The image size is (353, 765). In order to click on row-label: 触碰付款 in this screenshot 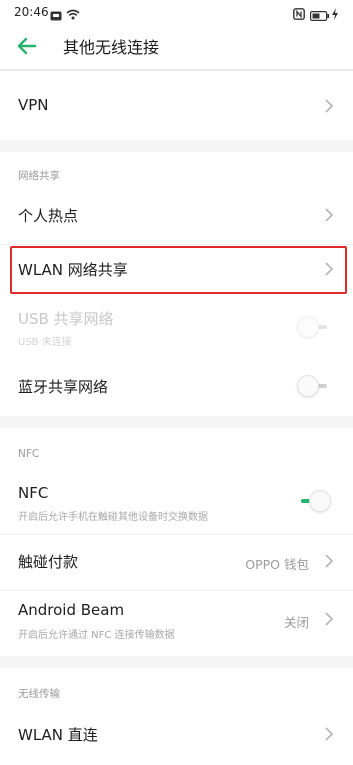, I will do `click(48, 562)`.